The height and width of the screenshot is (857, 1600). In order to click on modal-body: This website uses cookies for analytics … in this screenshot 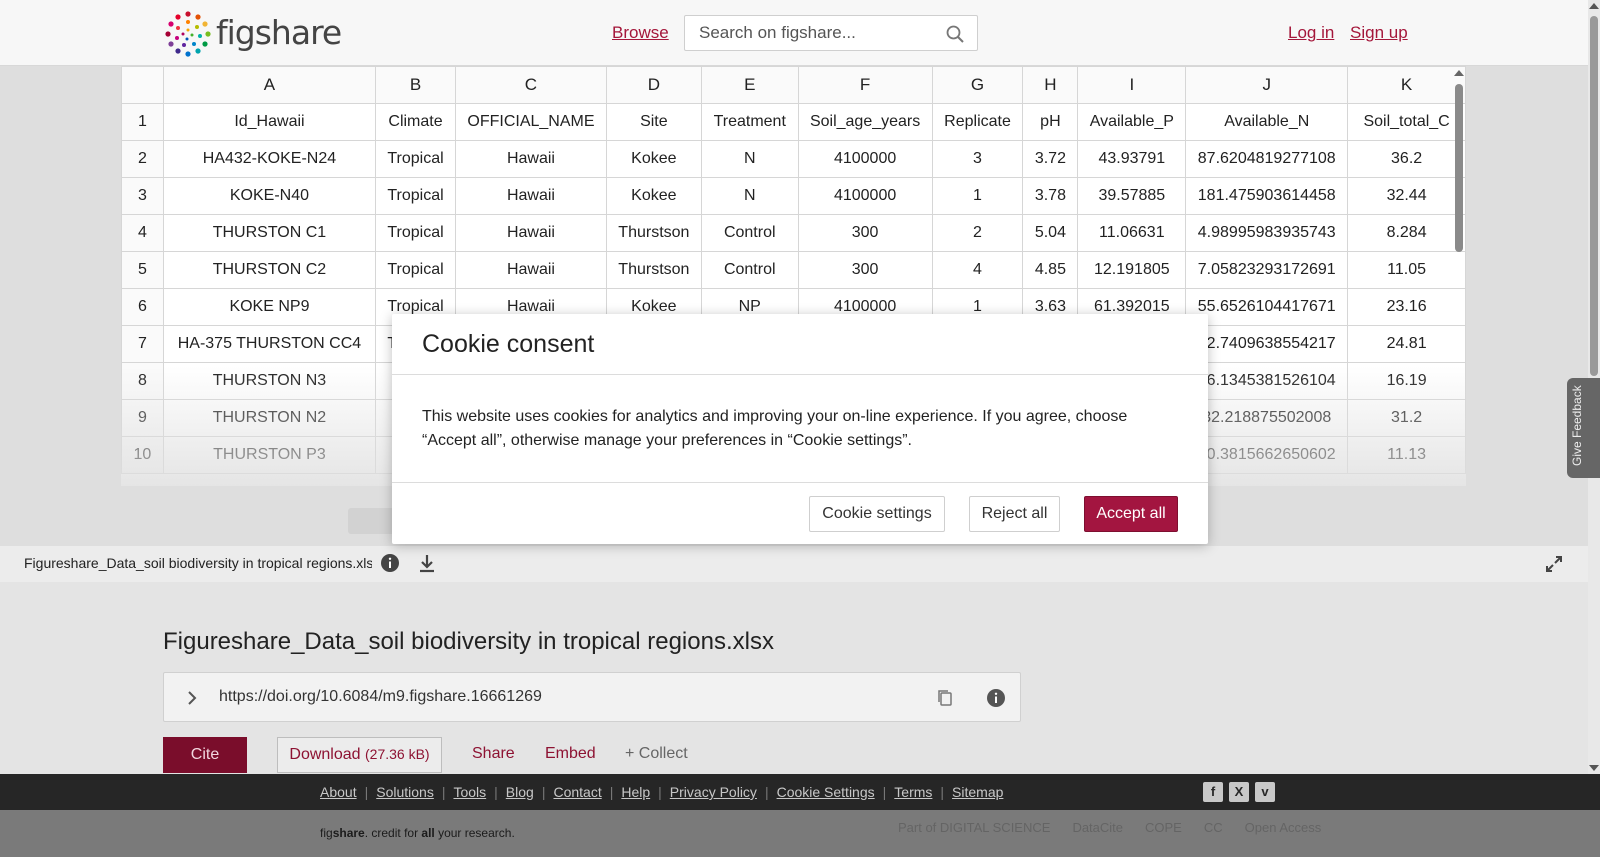, I will do `click(800, 429)`.